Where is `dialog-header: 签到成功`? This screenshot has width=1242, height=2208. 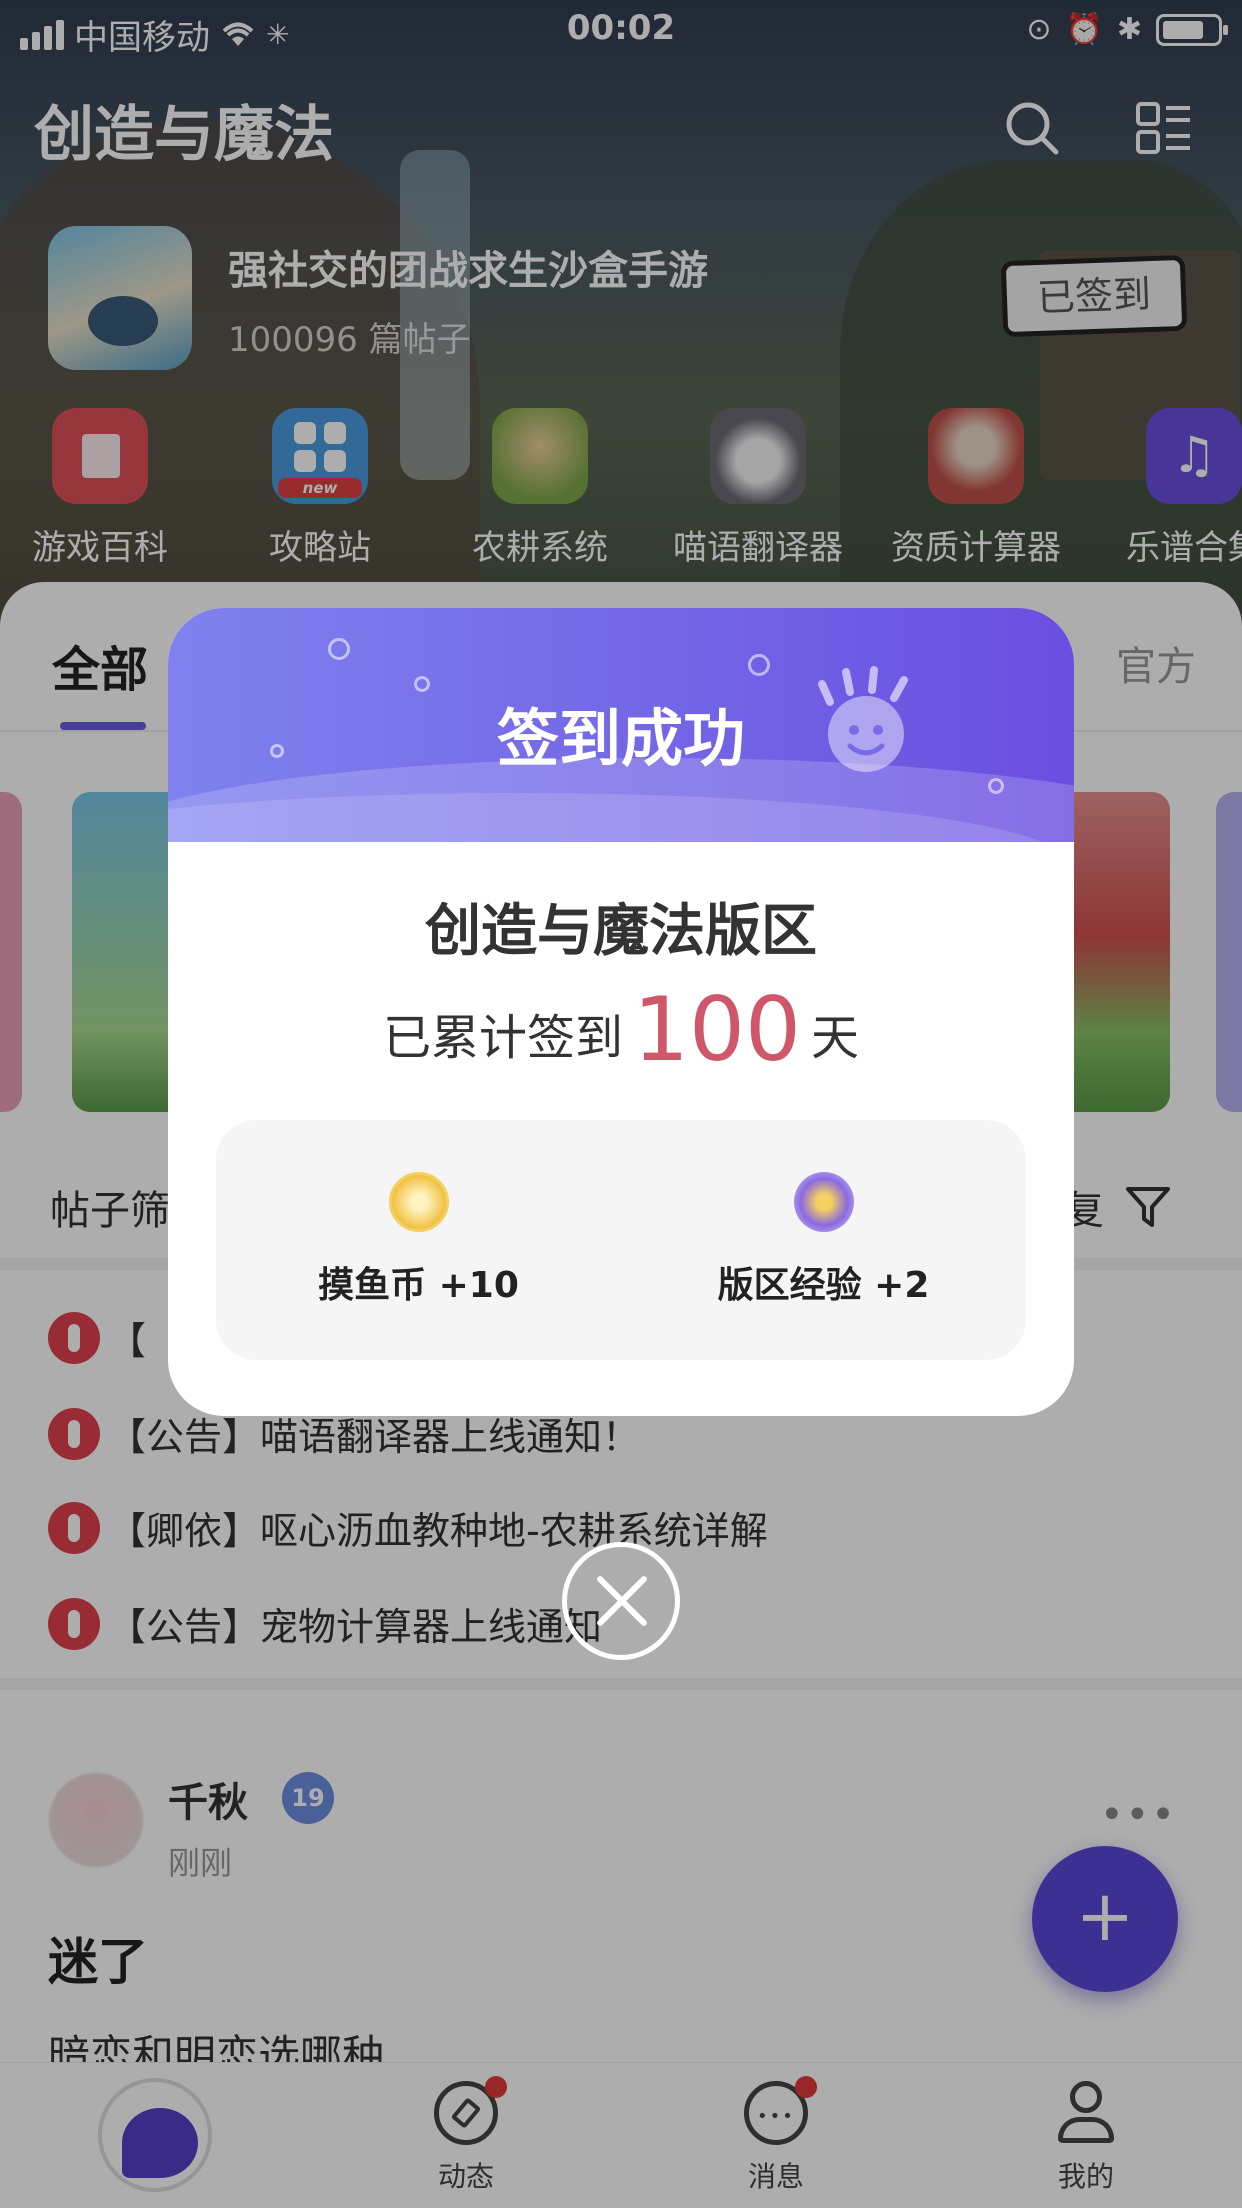
dialog-header: 签到成功 is located at coordinates (621, 725).